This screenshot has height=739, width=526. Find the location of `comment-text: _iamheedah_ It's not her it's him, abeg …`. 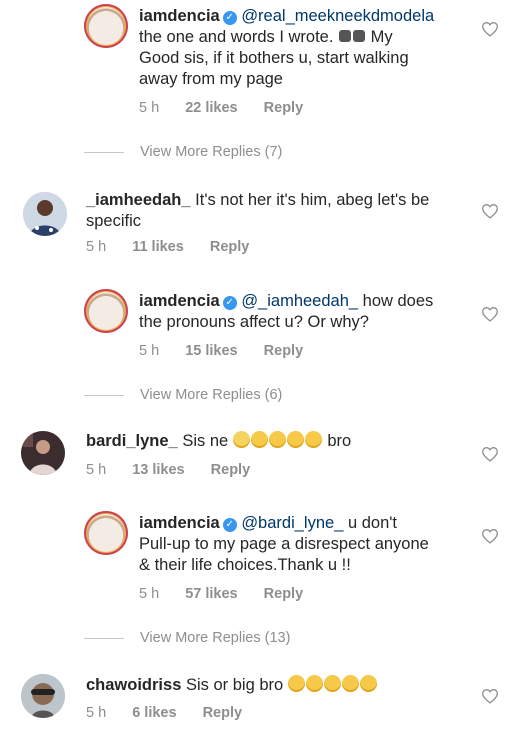

comment-text: _iamheedah_ It's not her it's him, abeg … is located at coordinates (258, 210).